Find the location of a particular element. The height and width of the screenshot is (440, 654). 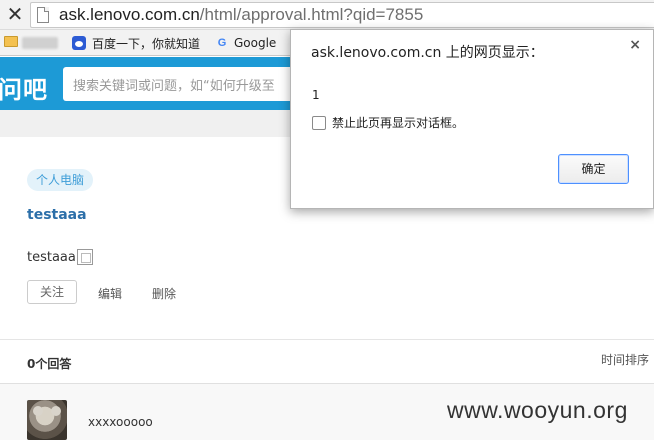

close-tab-icon: ✕ is located at coordinates (15, 14).